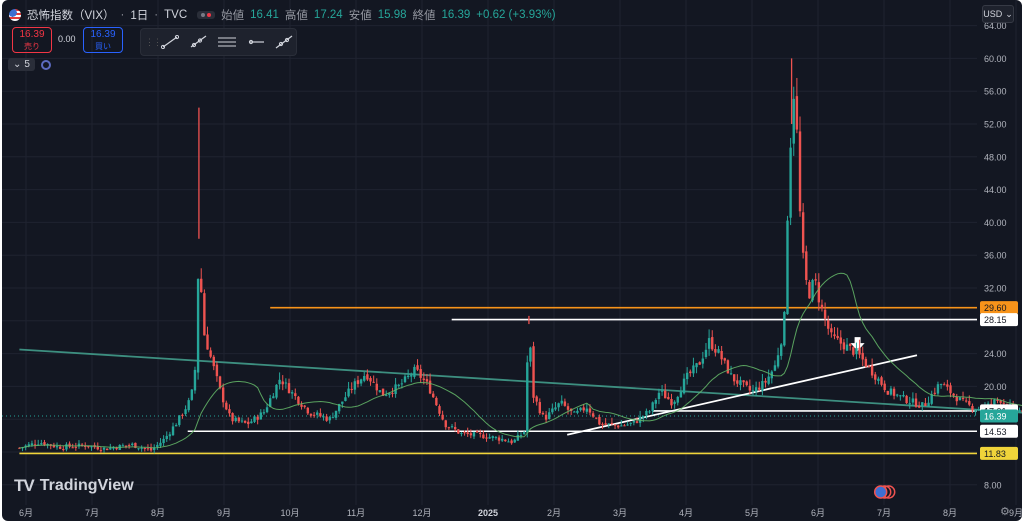 The height and width of the screenshot is (521, 1024). Describe the element at coordinates (21, 64) in the screenshot. I see `indicators-toggle: ⌄ 5` at that location.